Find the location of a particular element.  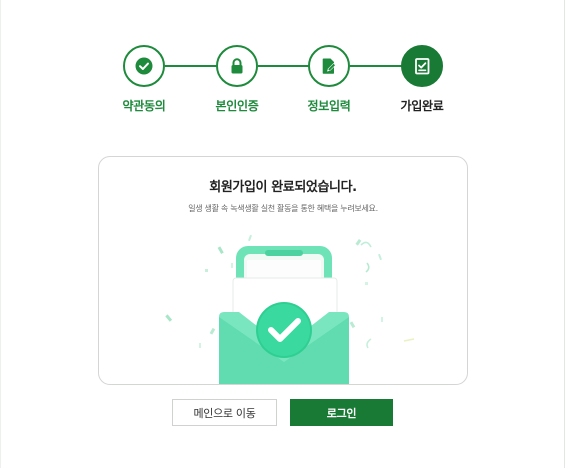

step-1-circle is located at coordinates (144, 66).